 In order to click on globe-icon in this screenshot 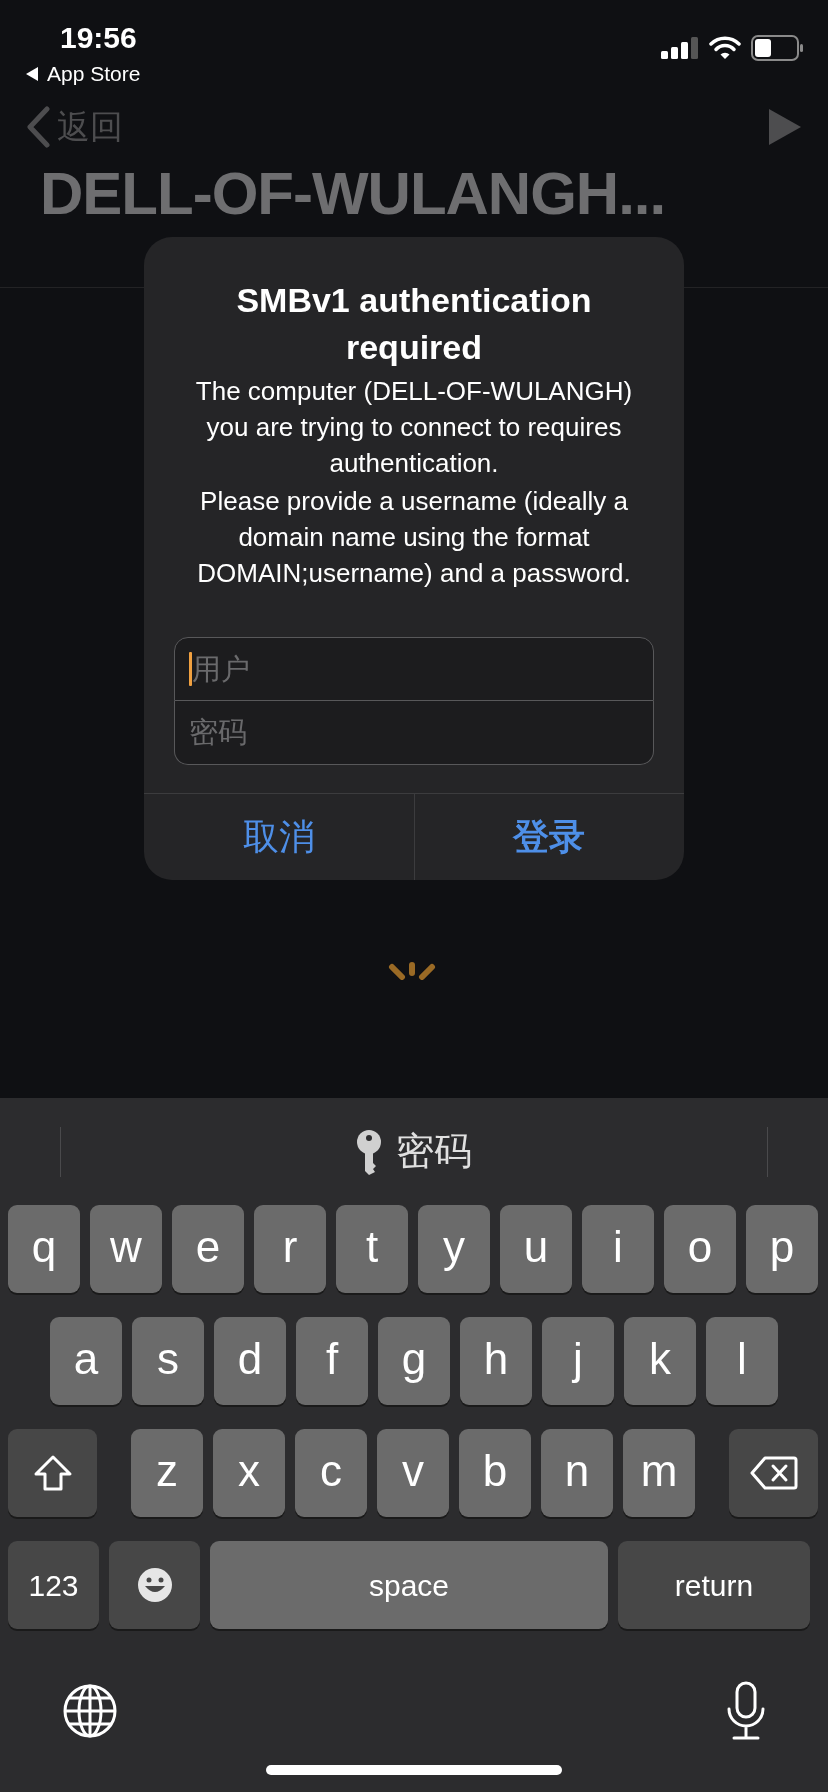, I will do `click(90, 1711)`.